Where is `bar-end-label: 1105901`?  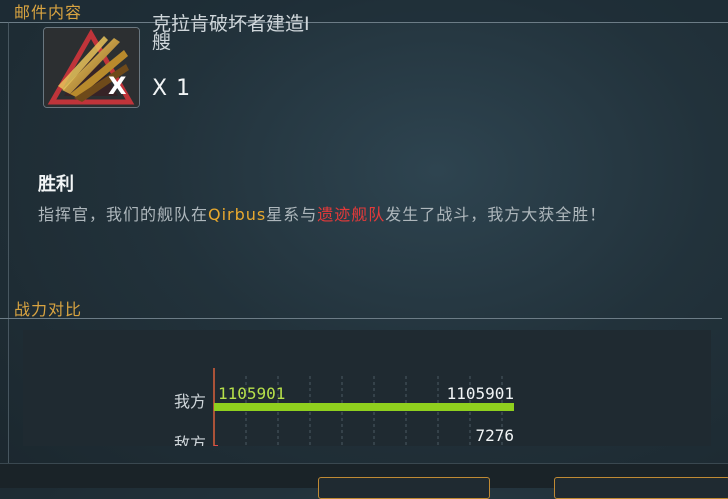
bar-end-label: 1105901 is located at coordinates (480, 393).